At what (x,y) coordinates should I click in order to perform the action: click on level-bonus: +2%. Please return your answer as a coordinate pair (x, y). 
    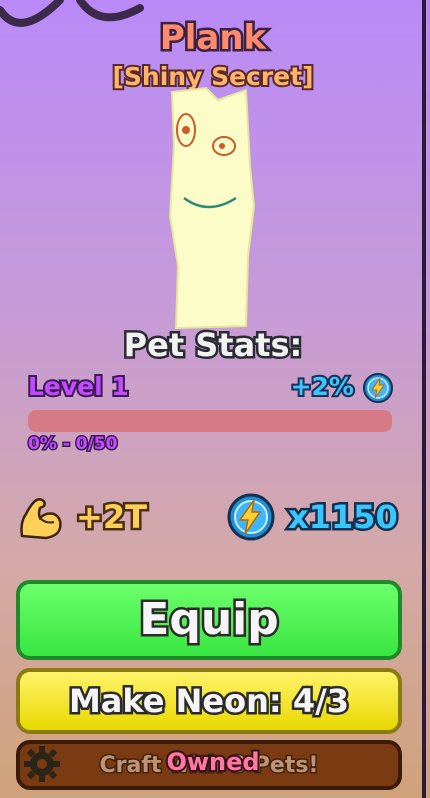
    Looking at the image, I should click on (322, 386).